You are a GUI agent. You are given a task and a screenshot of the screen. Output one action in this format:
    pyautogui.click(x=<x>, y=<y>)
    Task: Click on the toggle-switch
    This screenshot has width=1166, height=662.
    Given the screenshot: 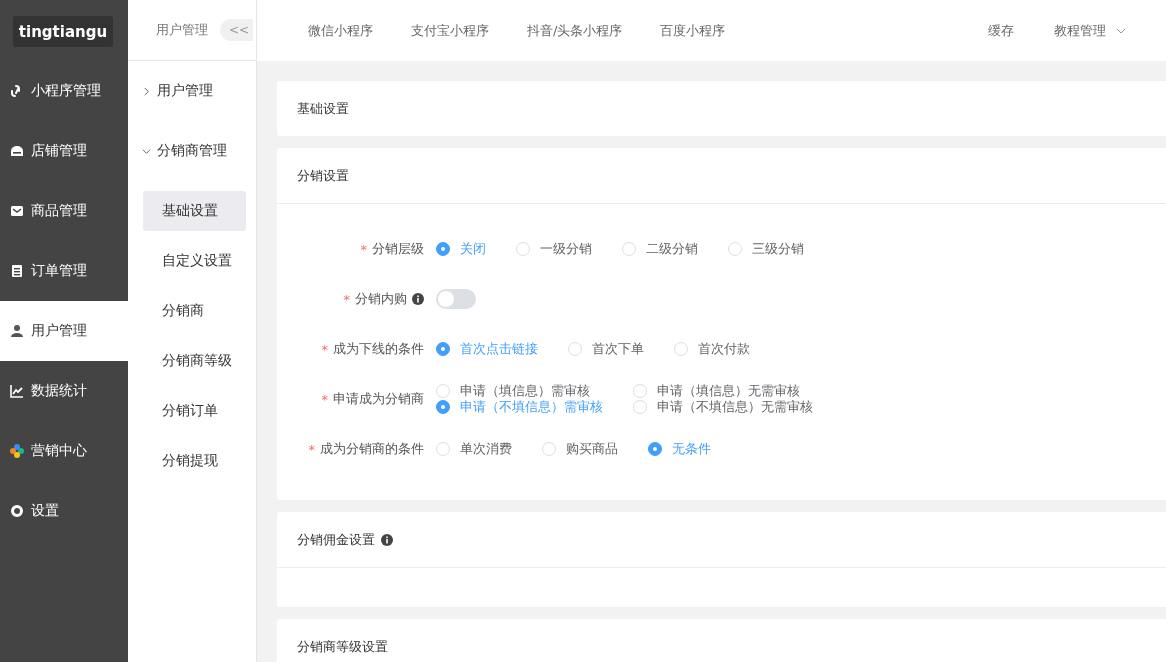 What is the action you would take?
    pyautogui.click(x=456, y=299)
    